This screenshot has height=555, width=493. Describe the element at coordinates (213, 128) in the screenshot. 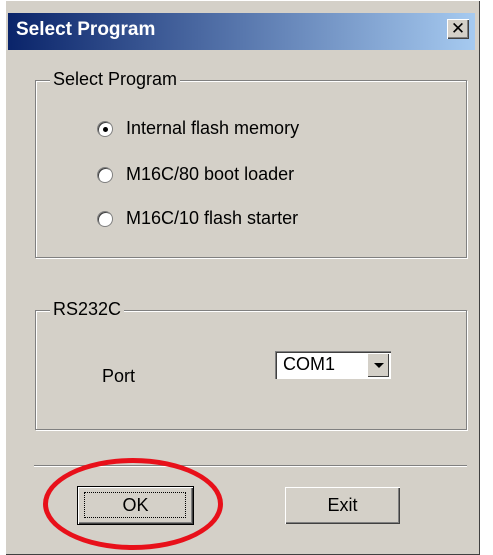

I see `radio-label: Internal flash memory` at that location.